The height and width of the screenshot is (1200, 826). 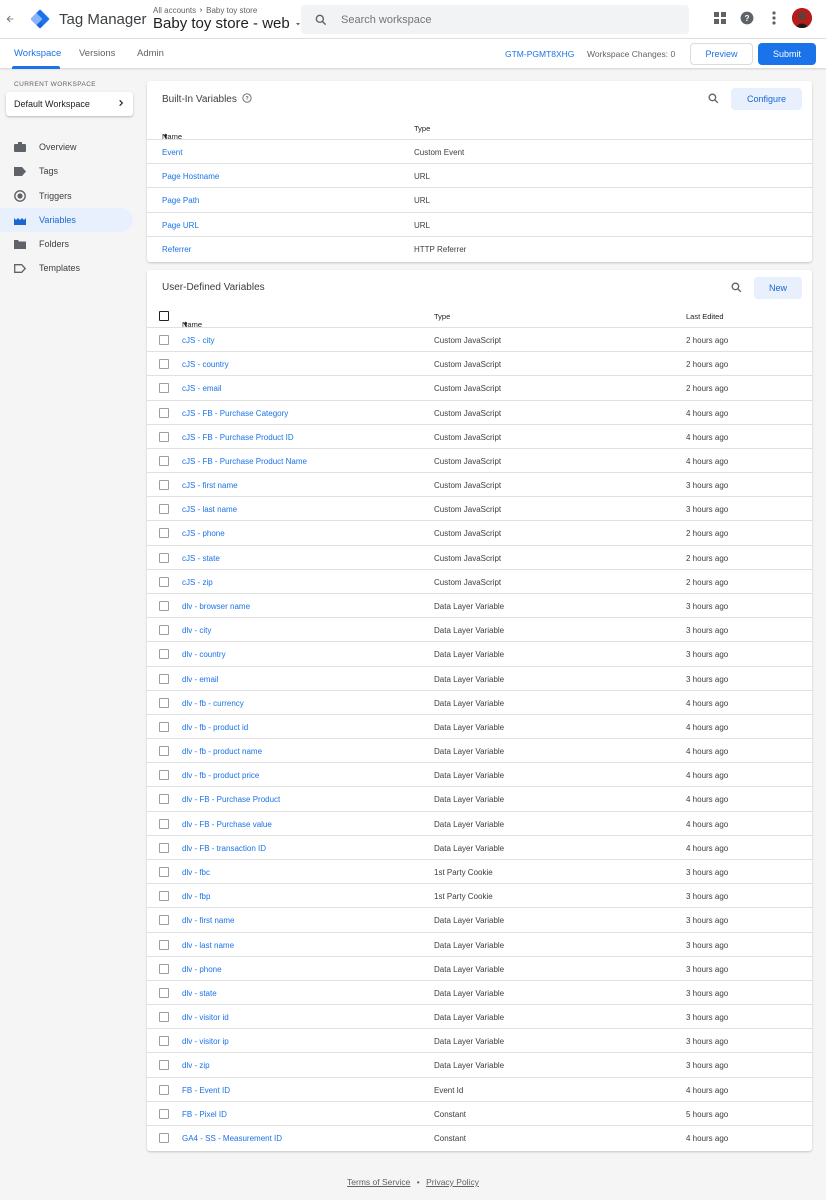 I want to click on tab-versions: Versions, so click(x=97, y=53).